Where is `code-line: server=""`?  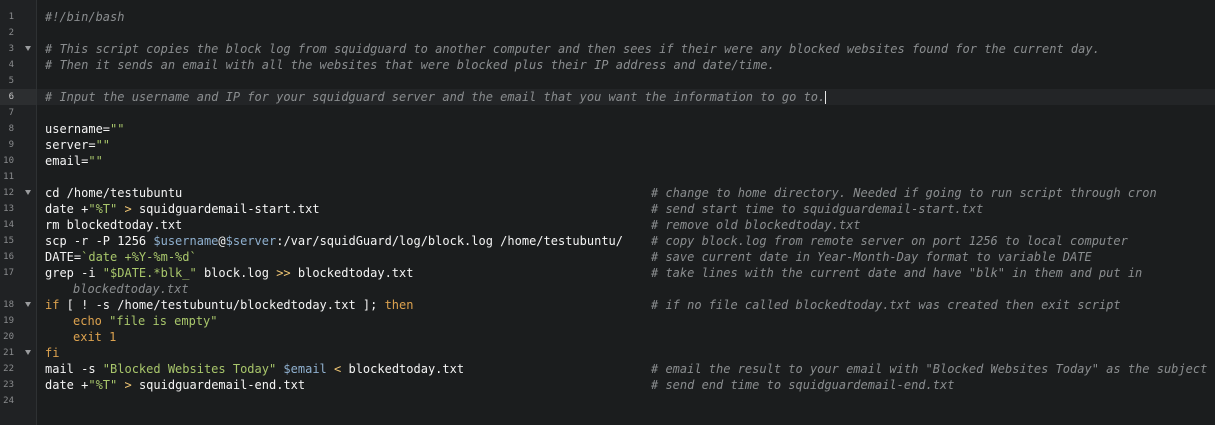 code-line: server="" is located at coordinates (626, 145).